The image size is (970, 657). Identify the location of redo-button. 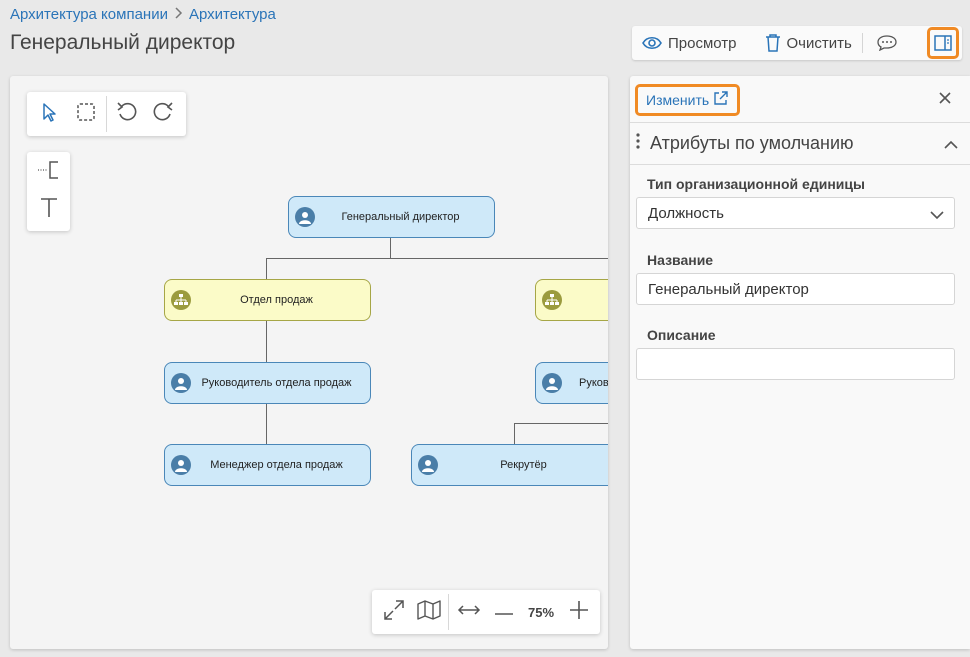
(163, 114).